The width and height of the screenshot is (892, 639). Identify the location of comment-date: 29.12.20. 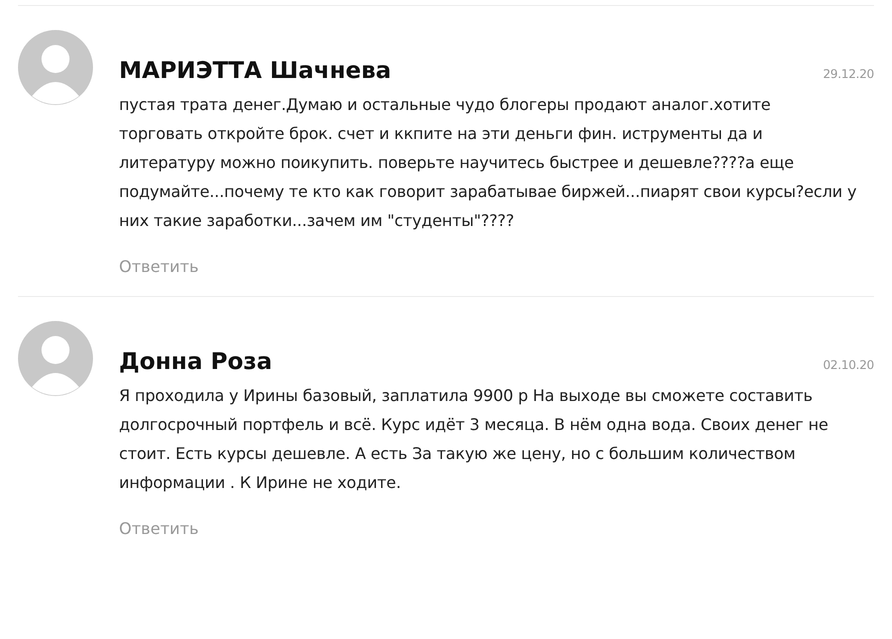
(848, 74).